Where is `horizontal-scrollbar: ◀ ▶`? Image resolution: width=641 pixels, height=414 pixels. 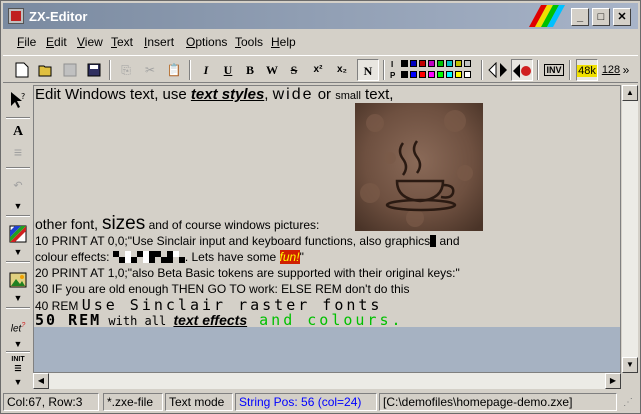
horizontal-scrollbar: ◀ ▶ is located at coordinates (327, 381).